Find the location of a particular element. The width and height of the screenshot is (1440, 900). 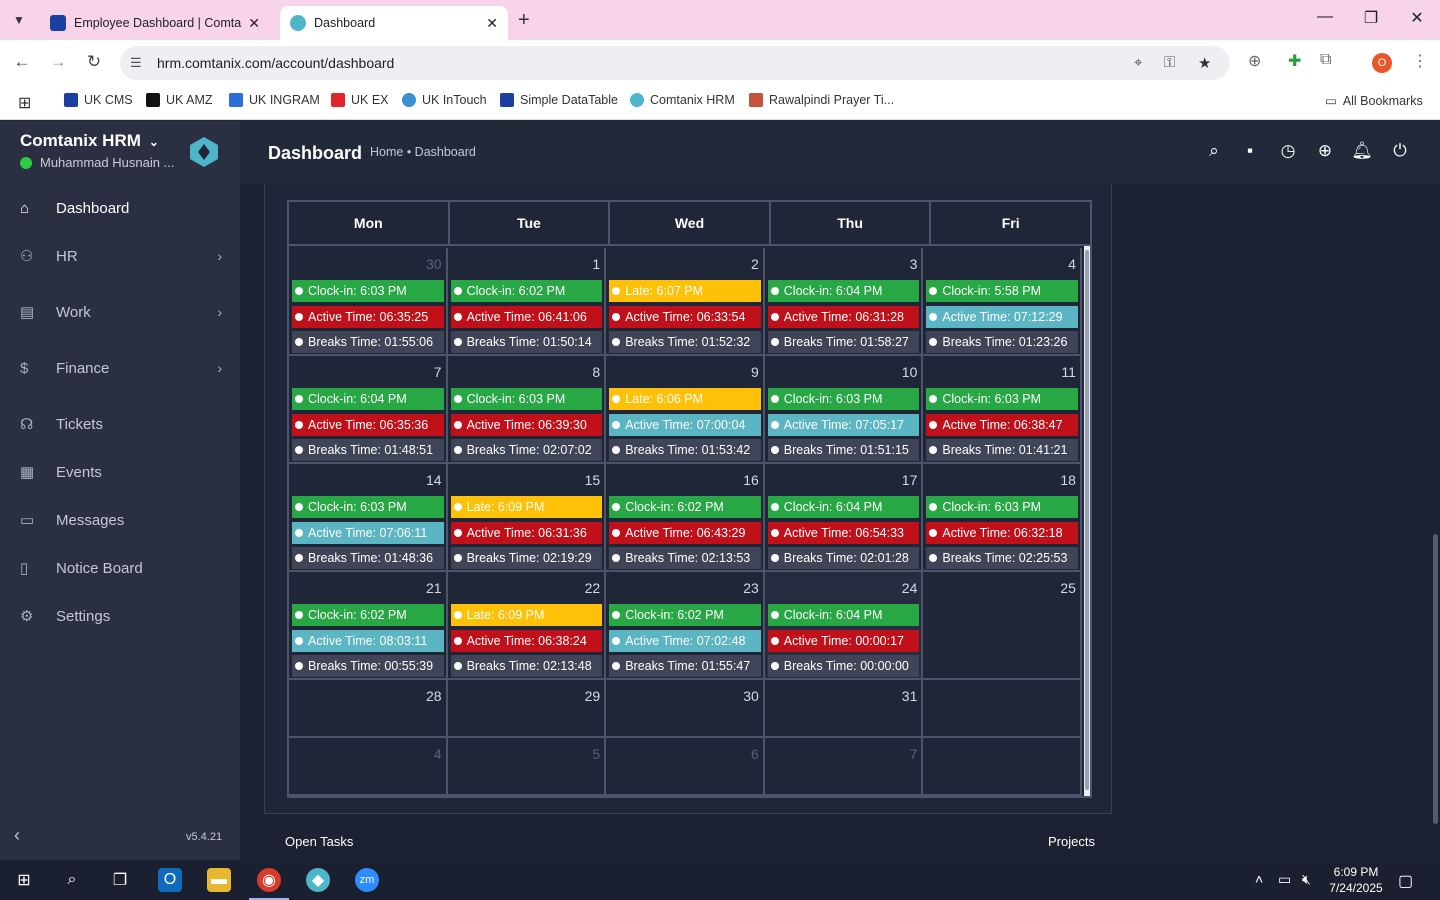

attendance-event: Breaks Time: 01:23:26 is located at coordinates (1002, 342).